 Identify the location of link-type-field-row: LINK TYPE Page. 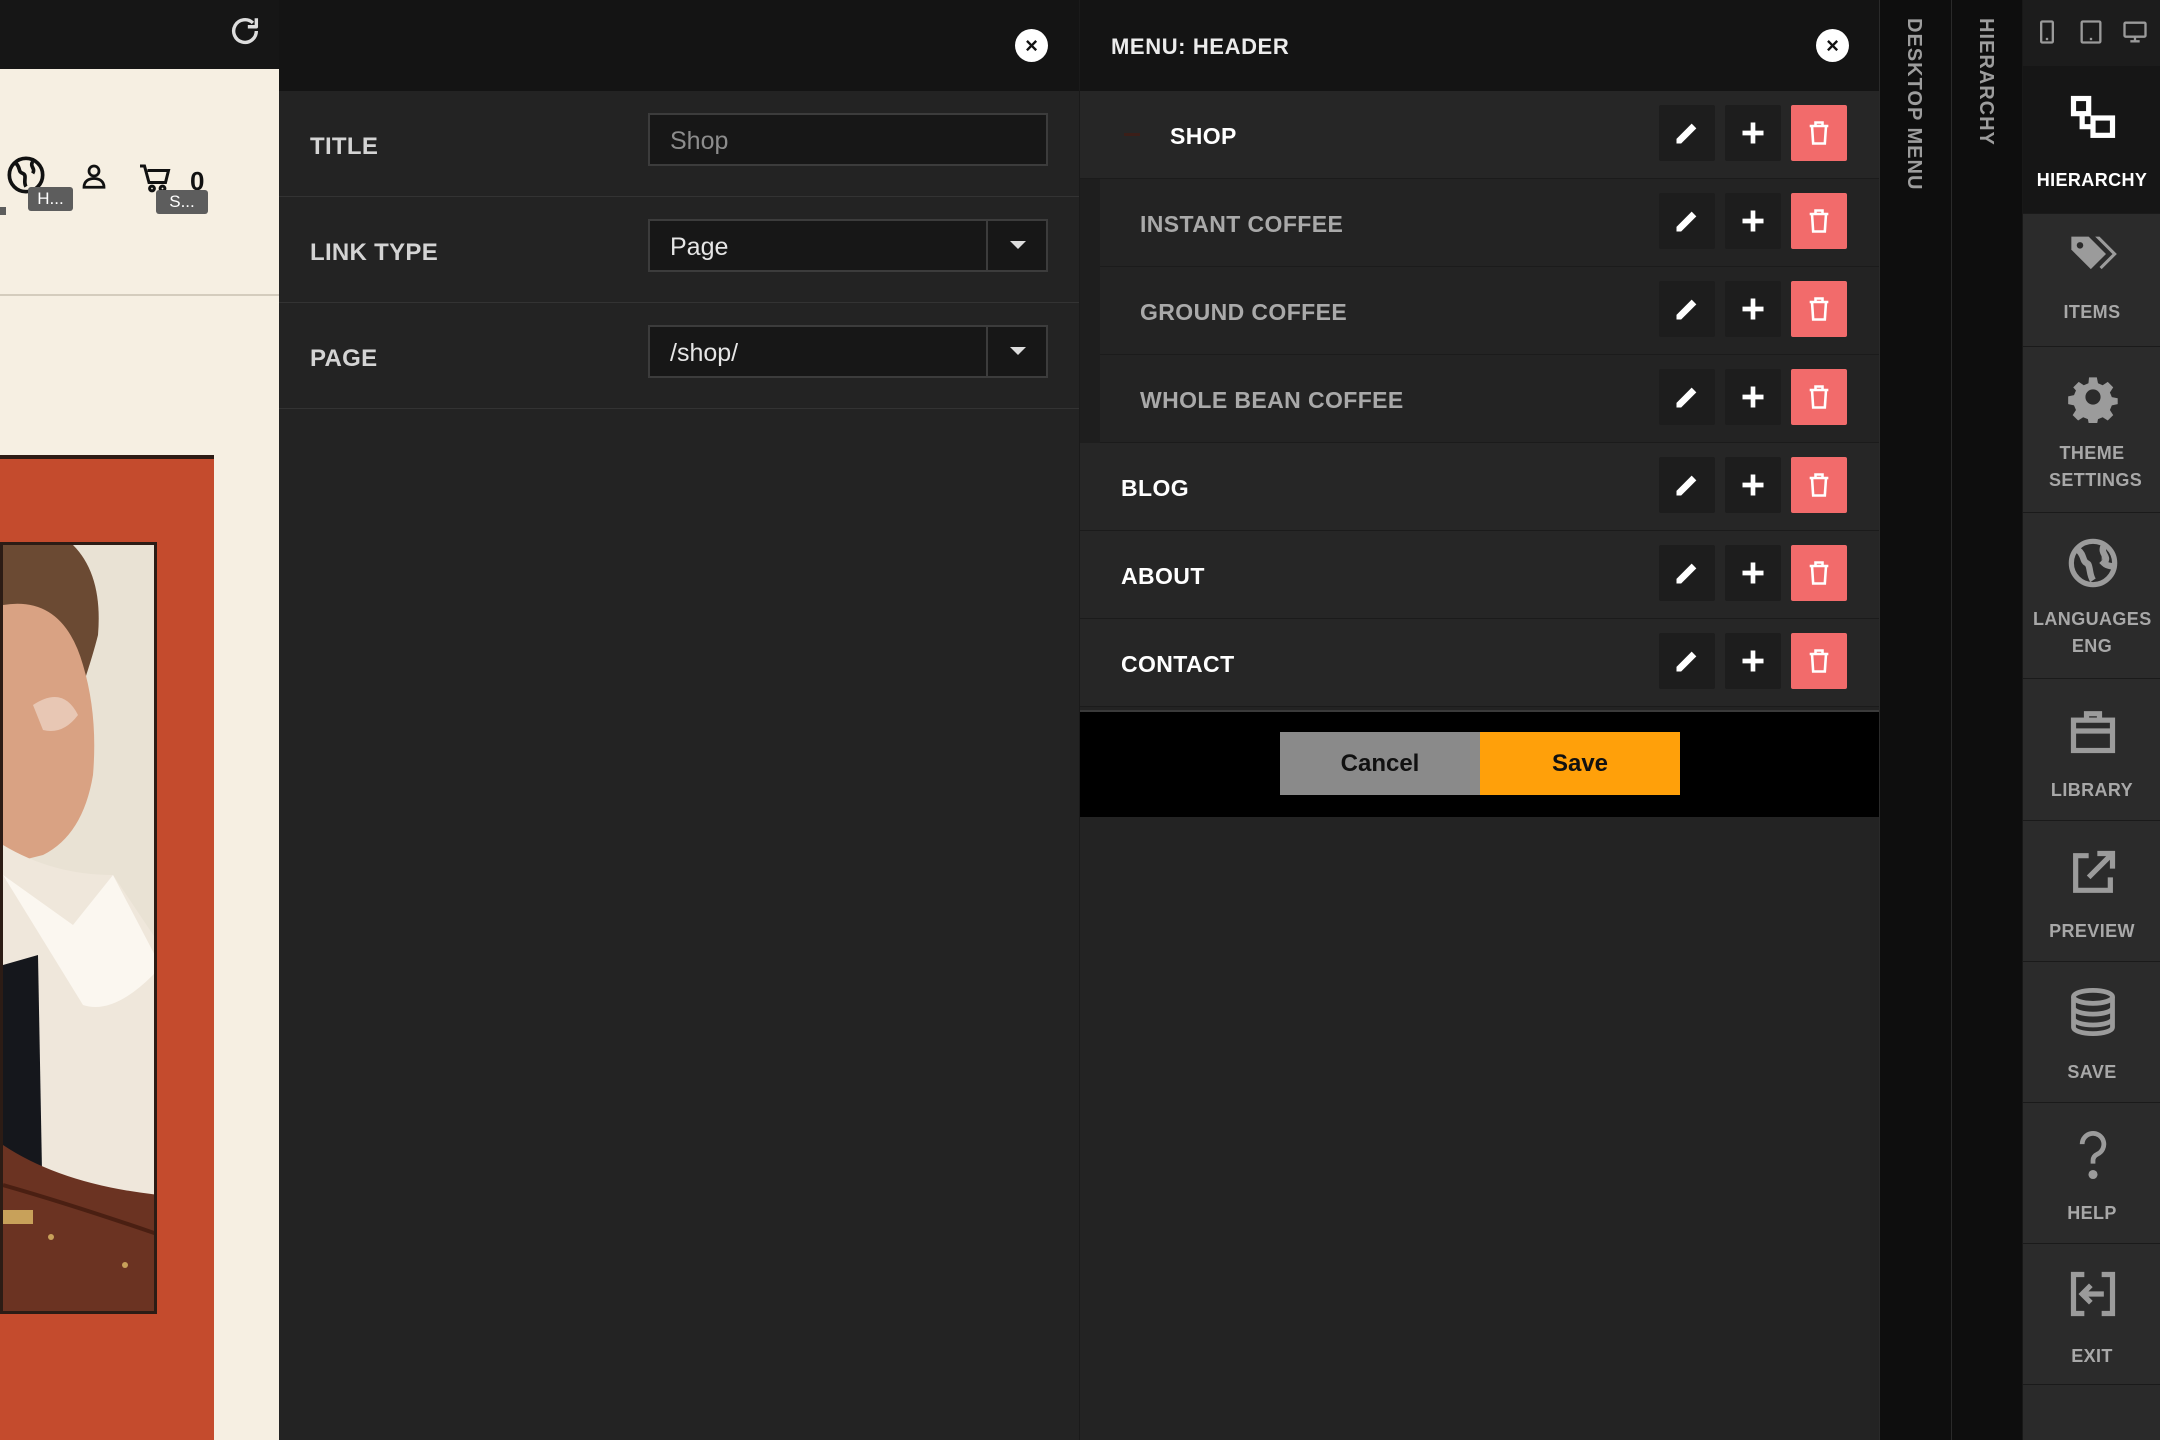
(679, 250).